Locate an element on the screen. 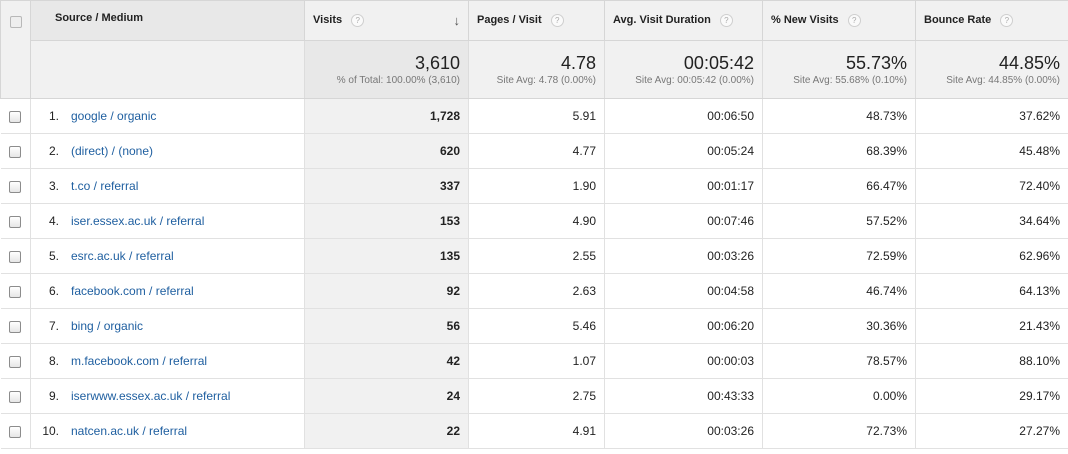 This screenshot has height=454, width=1068. avg-visit-duration-cell: 00:04:58 is located at coordinates (683, 291).